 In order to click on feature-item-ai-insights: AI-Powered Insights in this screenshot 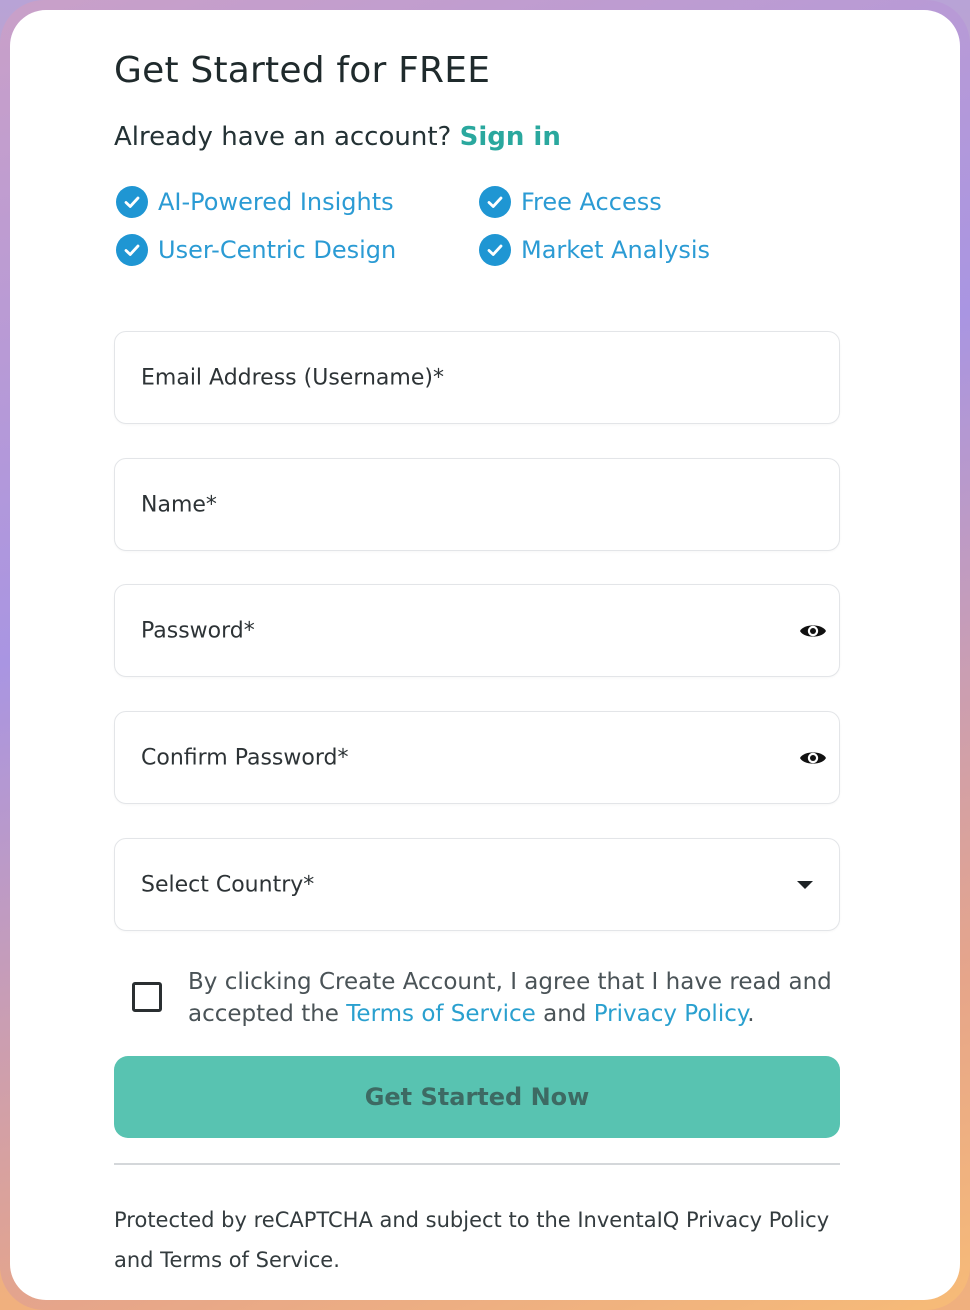, I will do `click(255, 202)`.